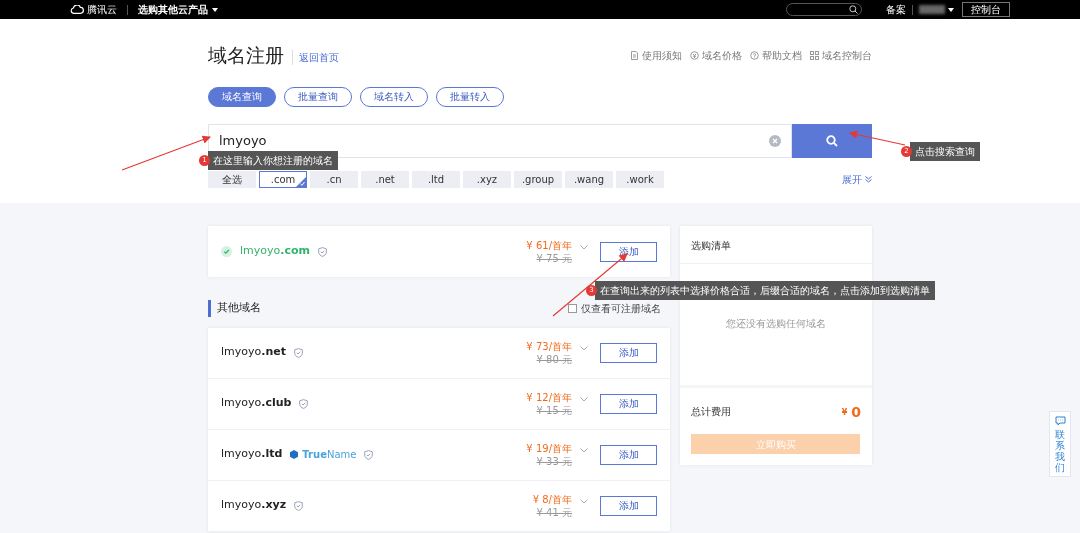  Describe the element at coordinates (621, 308) in the screenshot. I see `checkbox-label: 仅查看可注册域名` at that location.